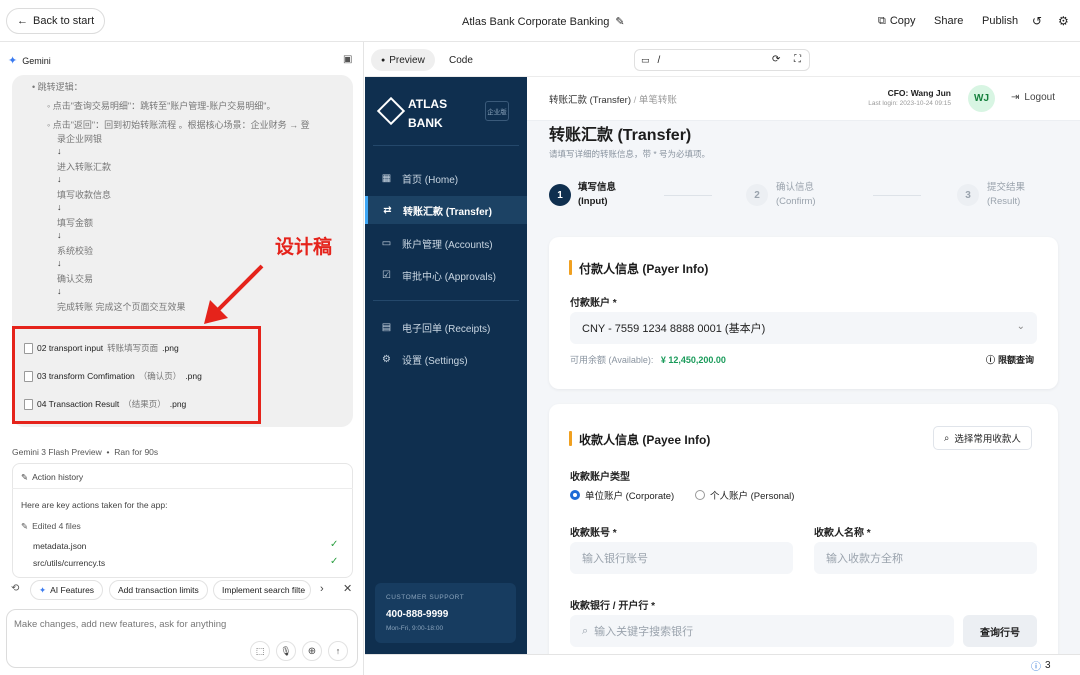 The height and width of the screenshot is (675, 1080). I want to click on account-name-placeholder: 输入收款方全称, so click(864, 559).